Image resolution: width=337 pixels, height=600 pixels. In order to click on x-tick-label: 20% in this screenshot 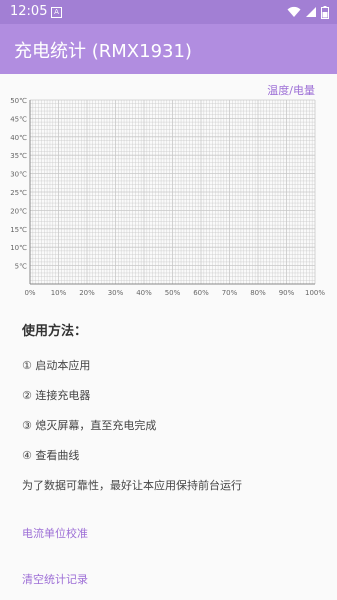, I will do `click(87, 293)`.